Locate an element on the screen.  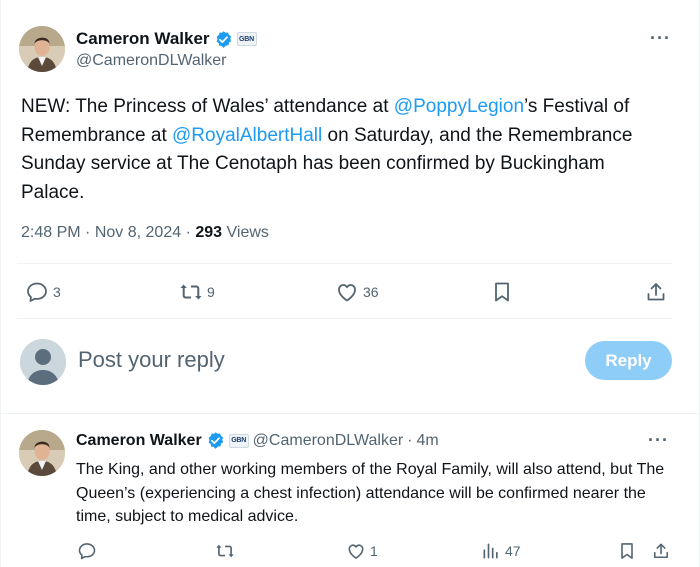
tweet-date: Nov 8, 2024 is located at coordinates (138, 232).